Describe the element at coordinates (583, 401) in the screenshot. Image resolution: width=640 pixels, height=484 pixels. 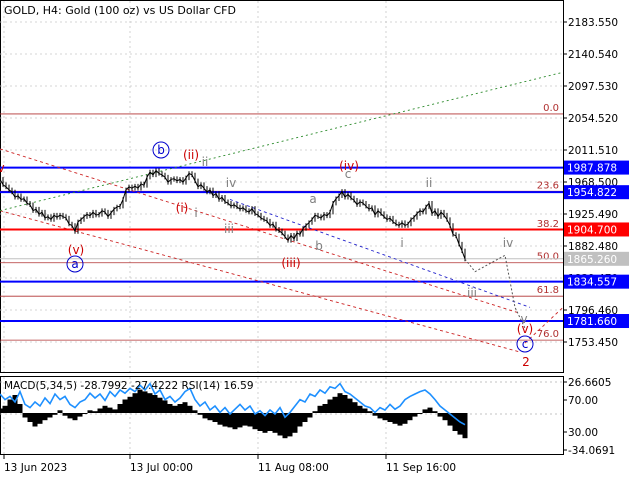
I see `indicator-tick-label: 70.00` at that location.